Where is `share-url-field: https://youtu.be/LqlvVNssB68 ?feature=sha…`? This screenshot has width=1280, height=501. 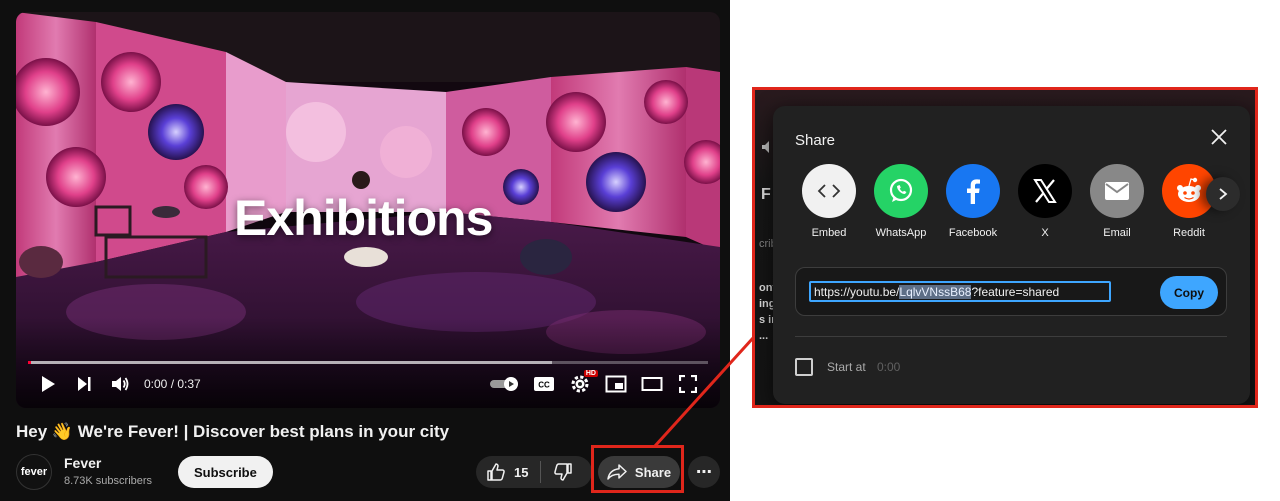
share-url-field: https://youtu.be/LqlvVNssB68 ?feature=sha… is located at coordinates (960, 291).